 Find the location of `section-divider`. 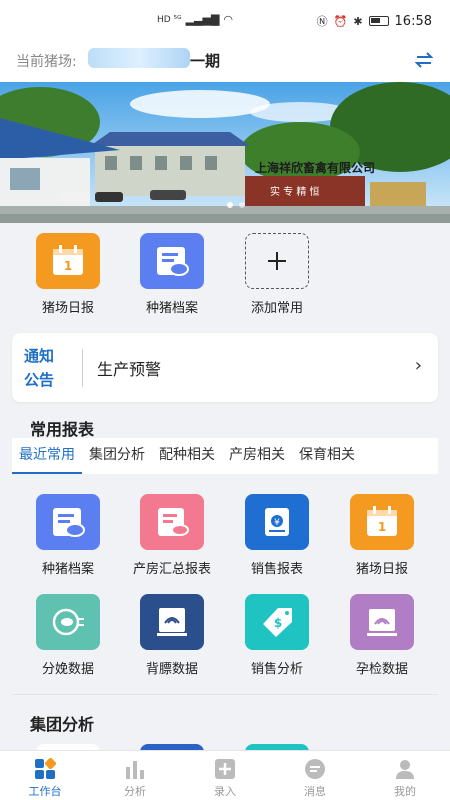

section-divider is located at coordinates (225, 694).